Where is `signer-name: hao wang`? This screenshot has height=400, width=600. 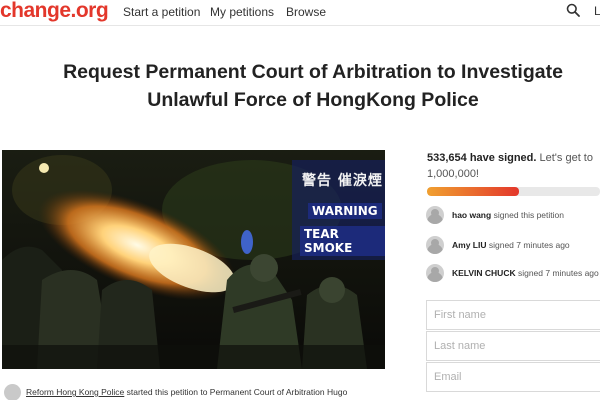
signer-name: hao wang is located at coordinates (472, 215).